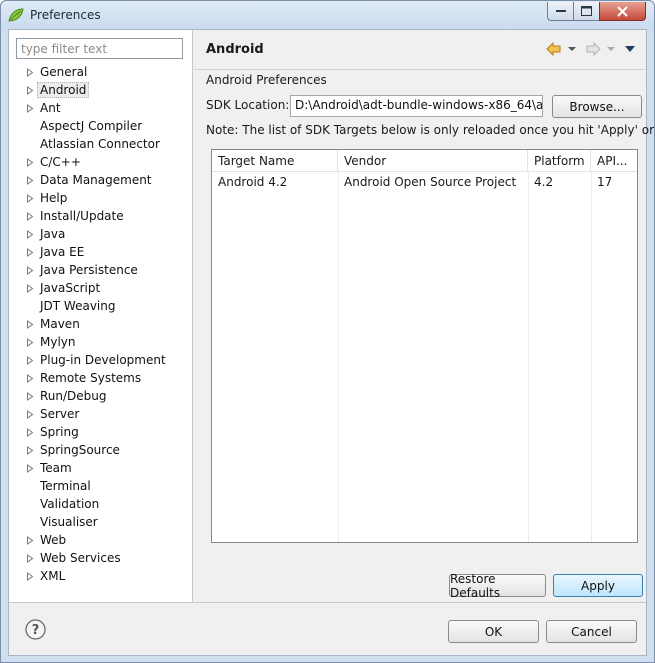 The height and width of the screenshot is (663, 655). What do you see at coordinates (78, 306) in the screenshot?
I see `tree-item-label: JDT Weaving` at bounding box center [78, 306].